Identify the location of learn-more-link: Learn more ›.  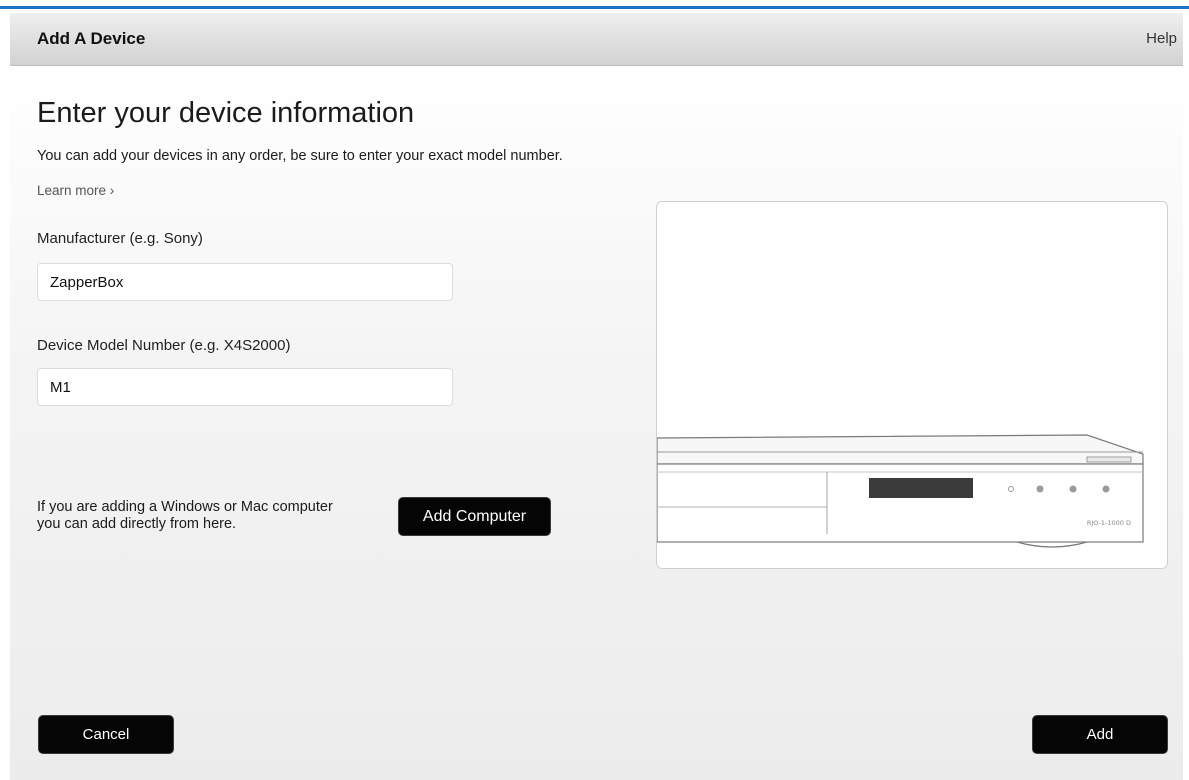
(75, 190).